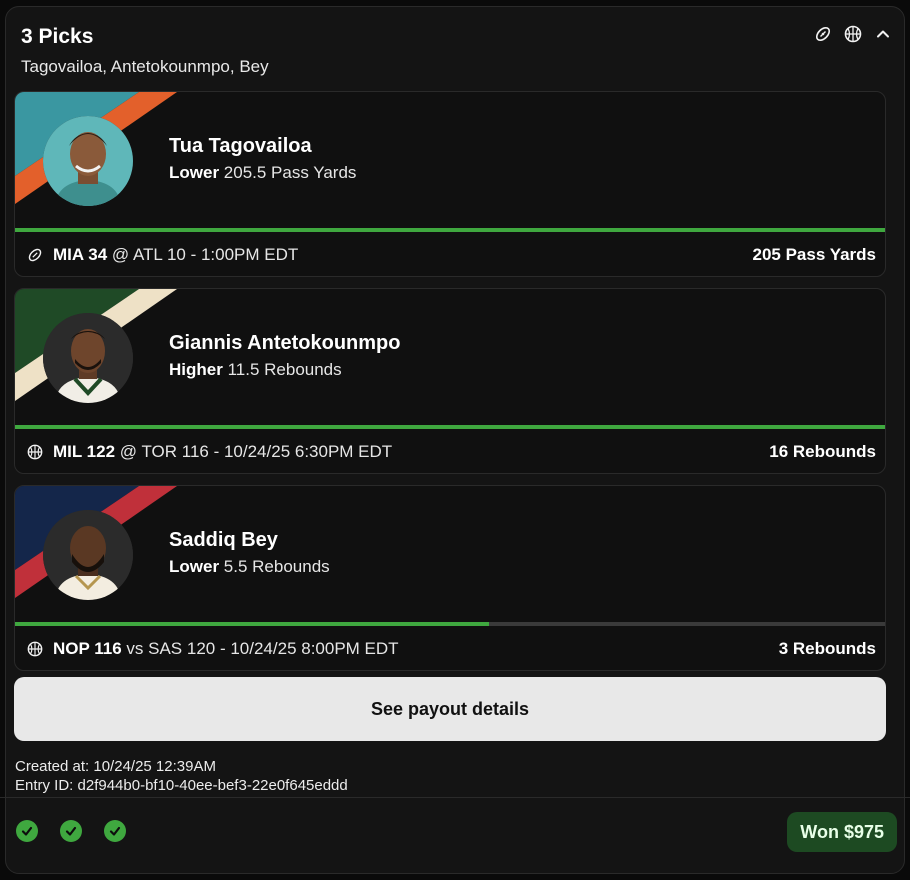  What do you see at coordinates (80, 254) in the screenshot?
I see `team-score: MIA 34` at bounding box center [80, 254].